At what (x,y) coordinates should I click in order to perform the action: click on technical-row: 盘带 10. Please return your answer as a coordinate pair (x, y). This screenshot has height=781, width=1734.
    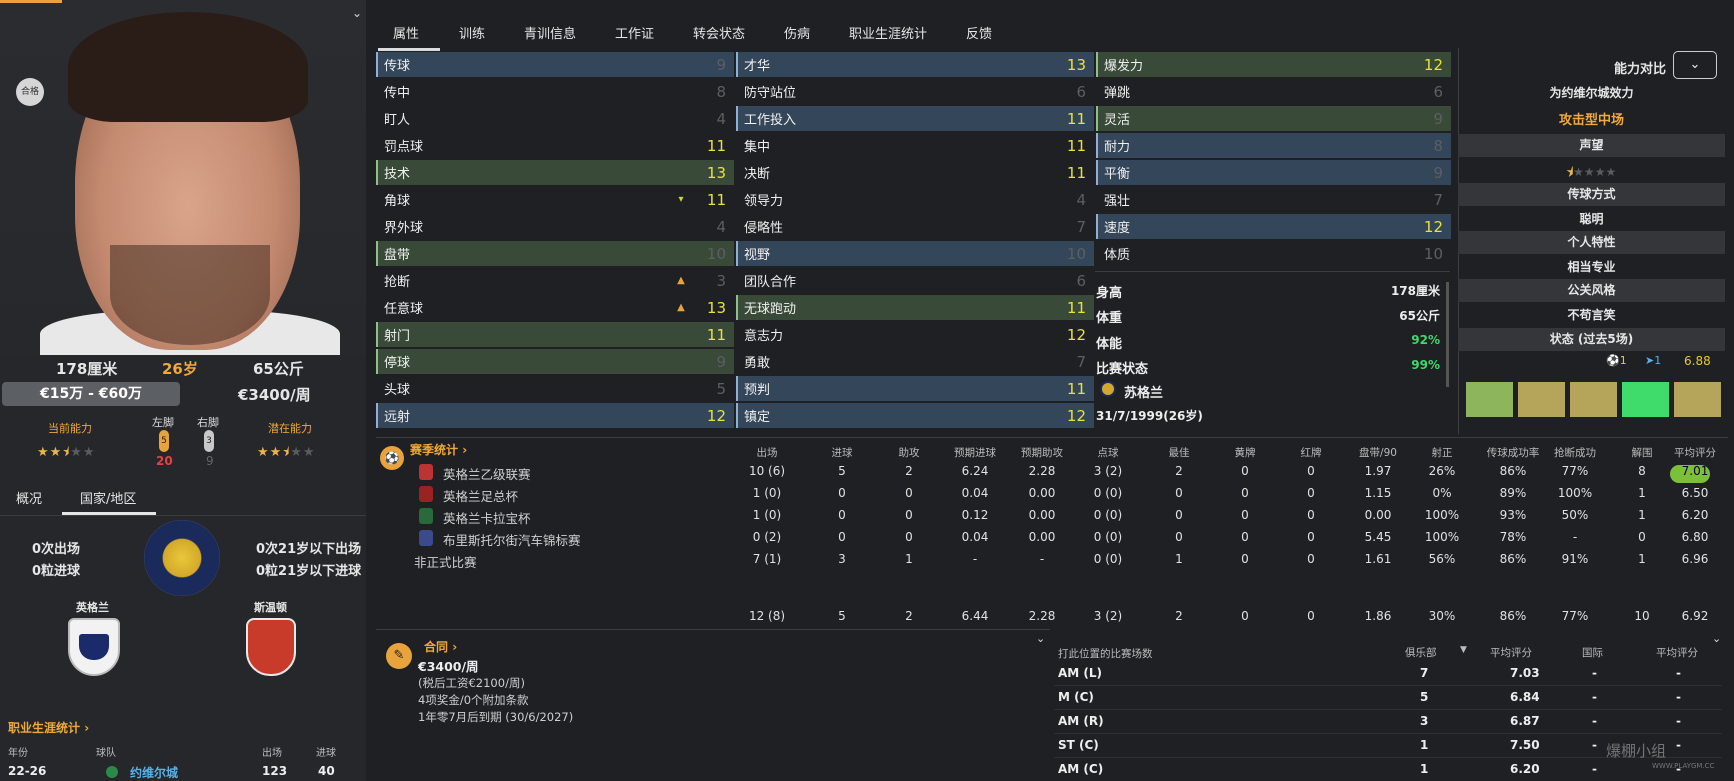
    Looking at the image, I should click on (555, 253).